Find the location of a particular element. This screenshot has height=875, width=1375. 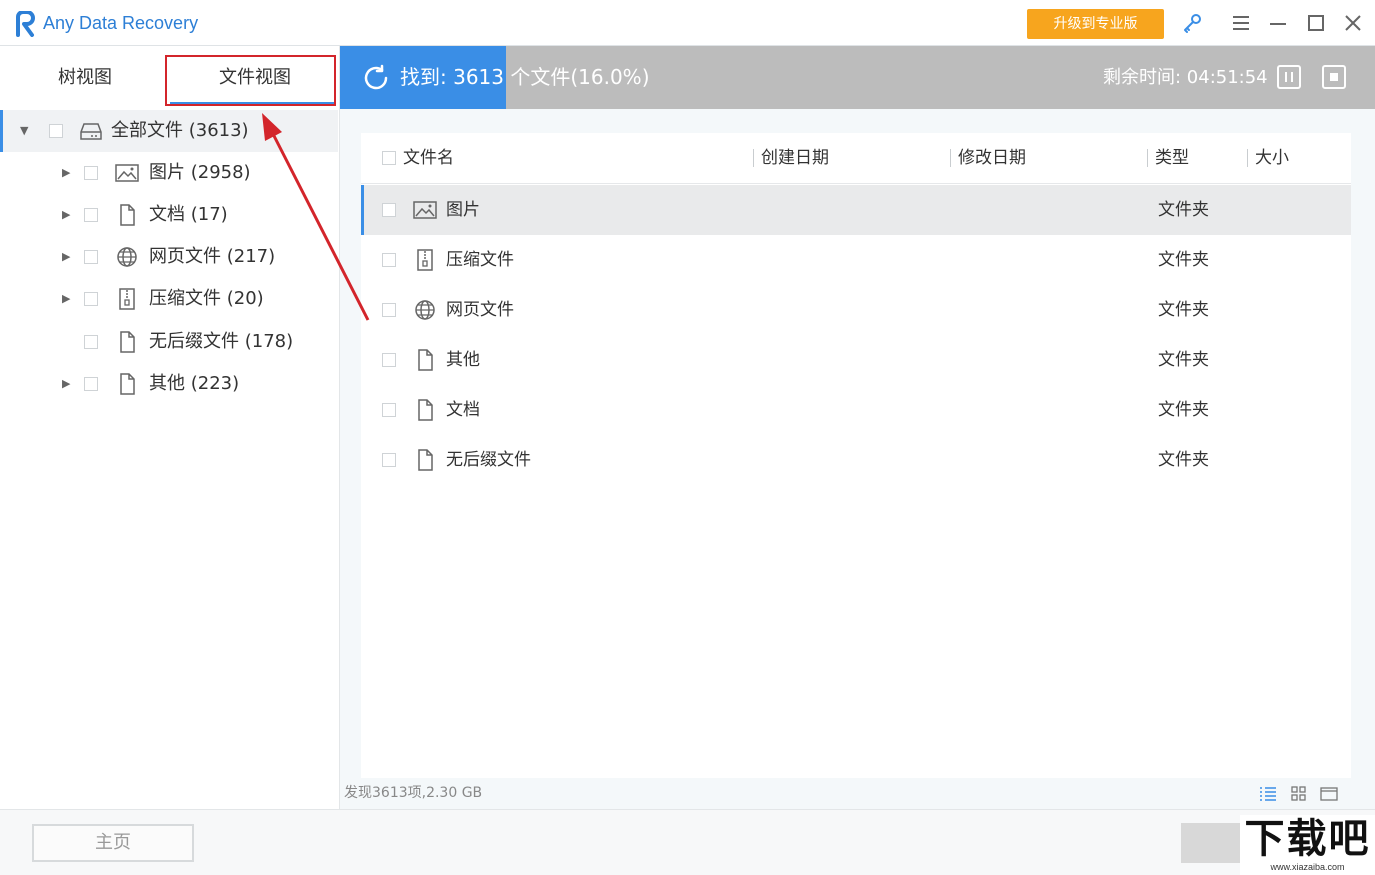

tree-item-label: 全部文件 (3613) is located at coordinates (180, 130).